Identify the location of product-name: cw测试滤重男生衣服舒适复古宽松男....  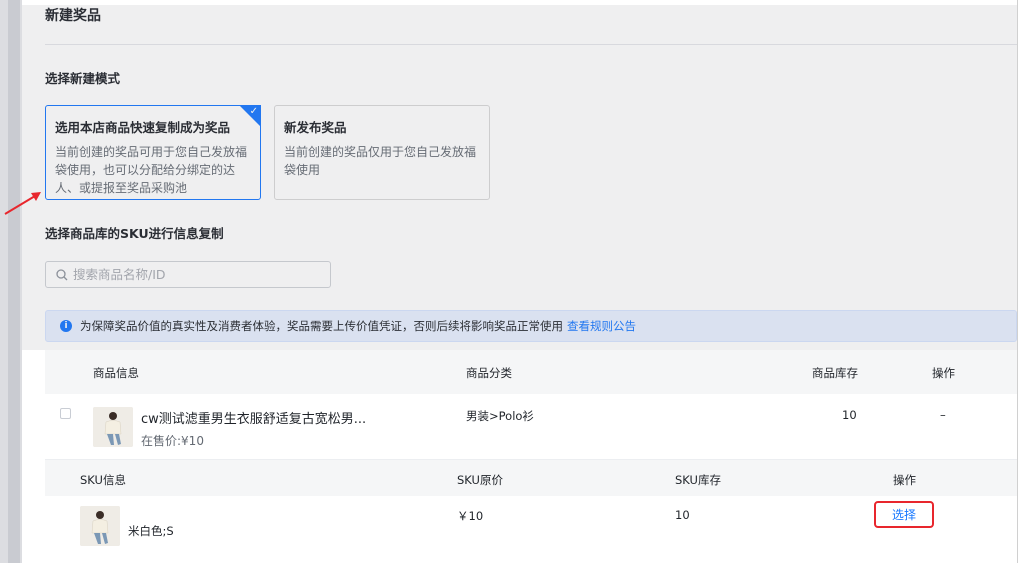
(253, 417).